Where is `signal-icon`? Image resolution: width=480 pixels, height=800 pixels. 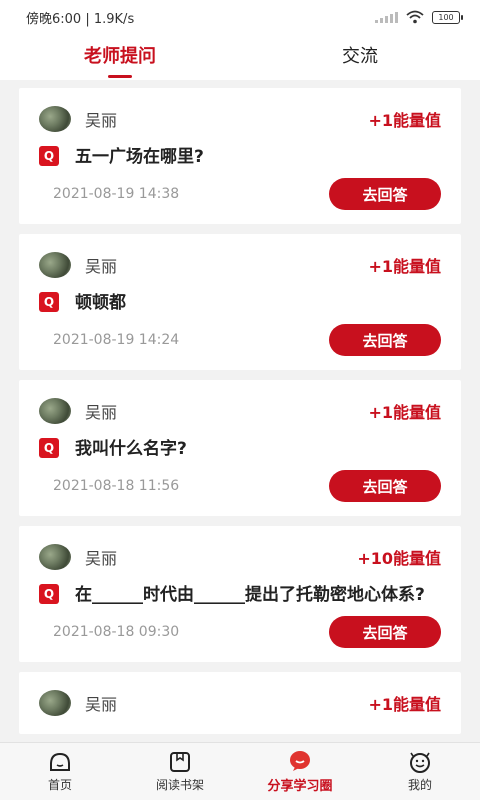 signal-icon is located at coordinates (386, 17).